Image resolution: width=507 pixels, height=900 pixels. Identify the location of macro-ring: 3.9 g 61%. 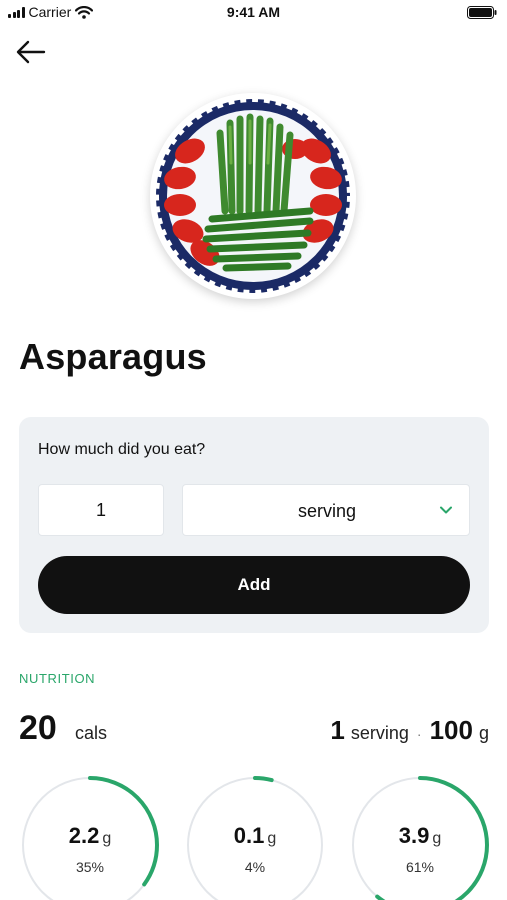
(420, 837).